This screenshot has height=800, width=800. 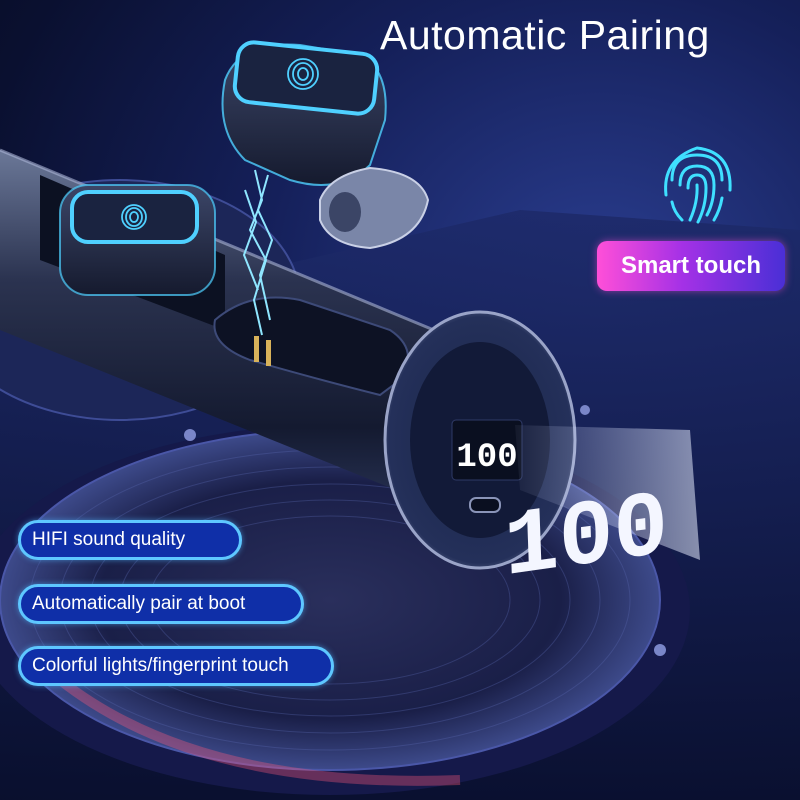 I want to click on feature-badge-lights-touch: Colorful lights/fingerprint touch, so click(x=176, y=666).